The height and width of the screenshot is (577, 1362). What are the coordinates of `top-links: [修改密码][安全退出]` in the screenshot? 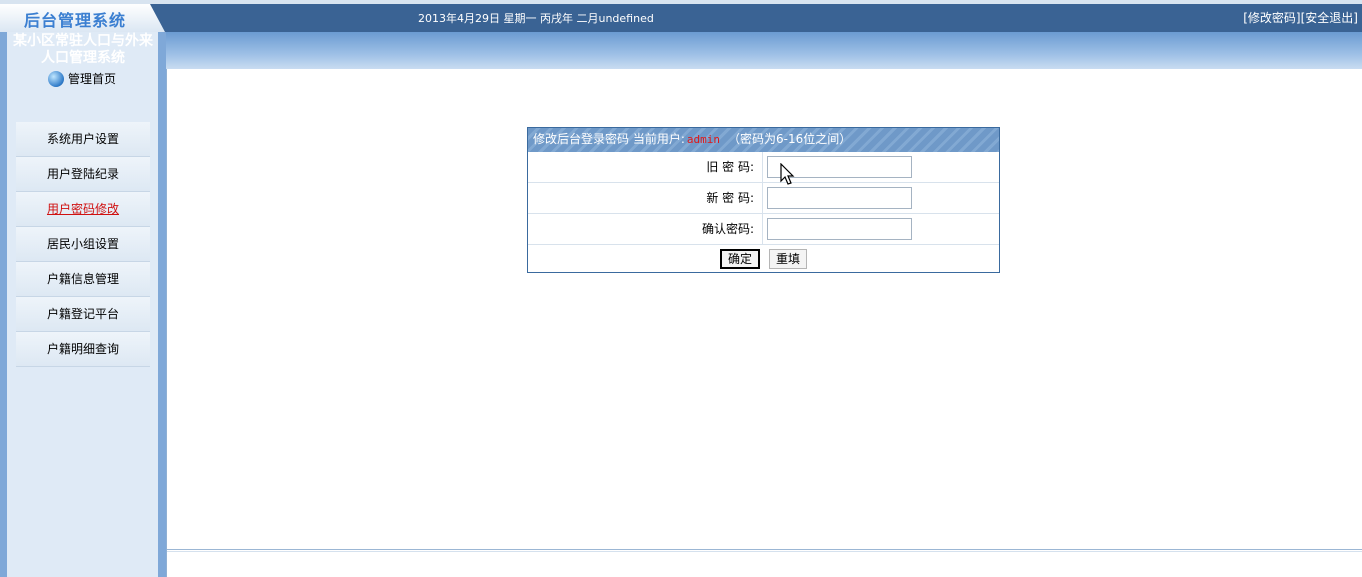 It's located at (1300, 17).